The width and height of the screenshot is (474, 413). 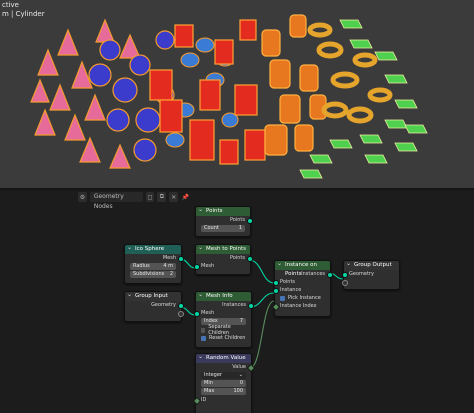 I want to click on group-output-empty-socket, so click(x=344, y=283).